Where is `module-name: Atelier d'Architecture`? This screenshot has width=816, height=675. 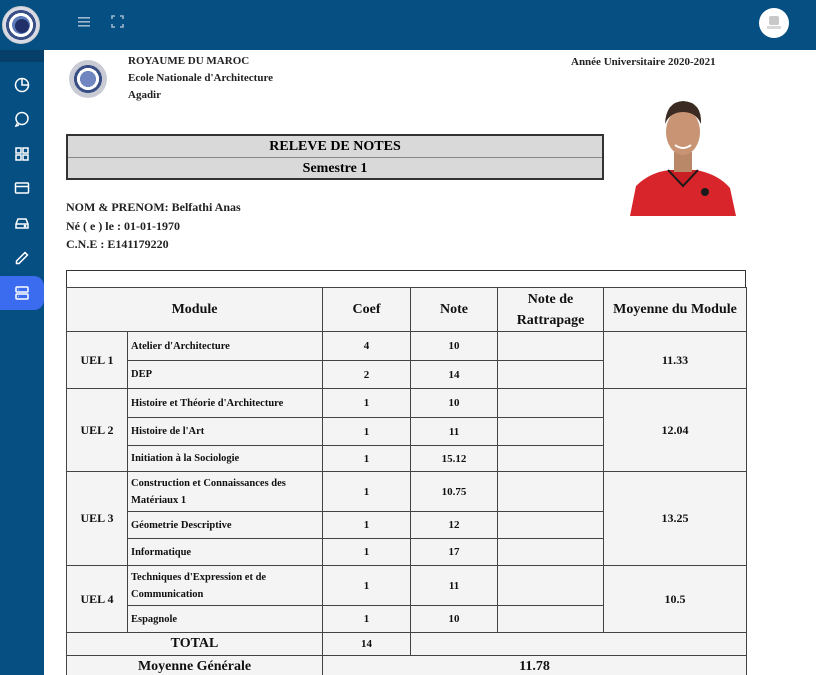 module-name: Atelier d'Architecture is located at coordinates (225, 346).